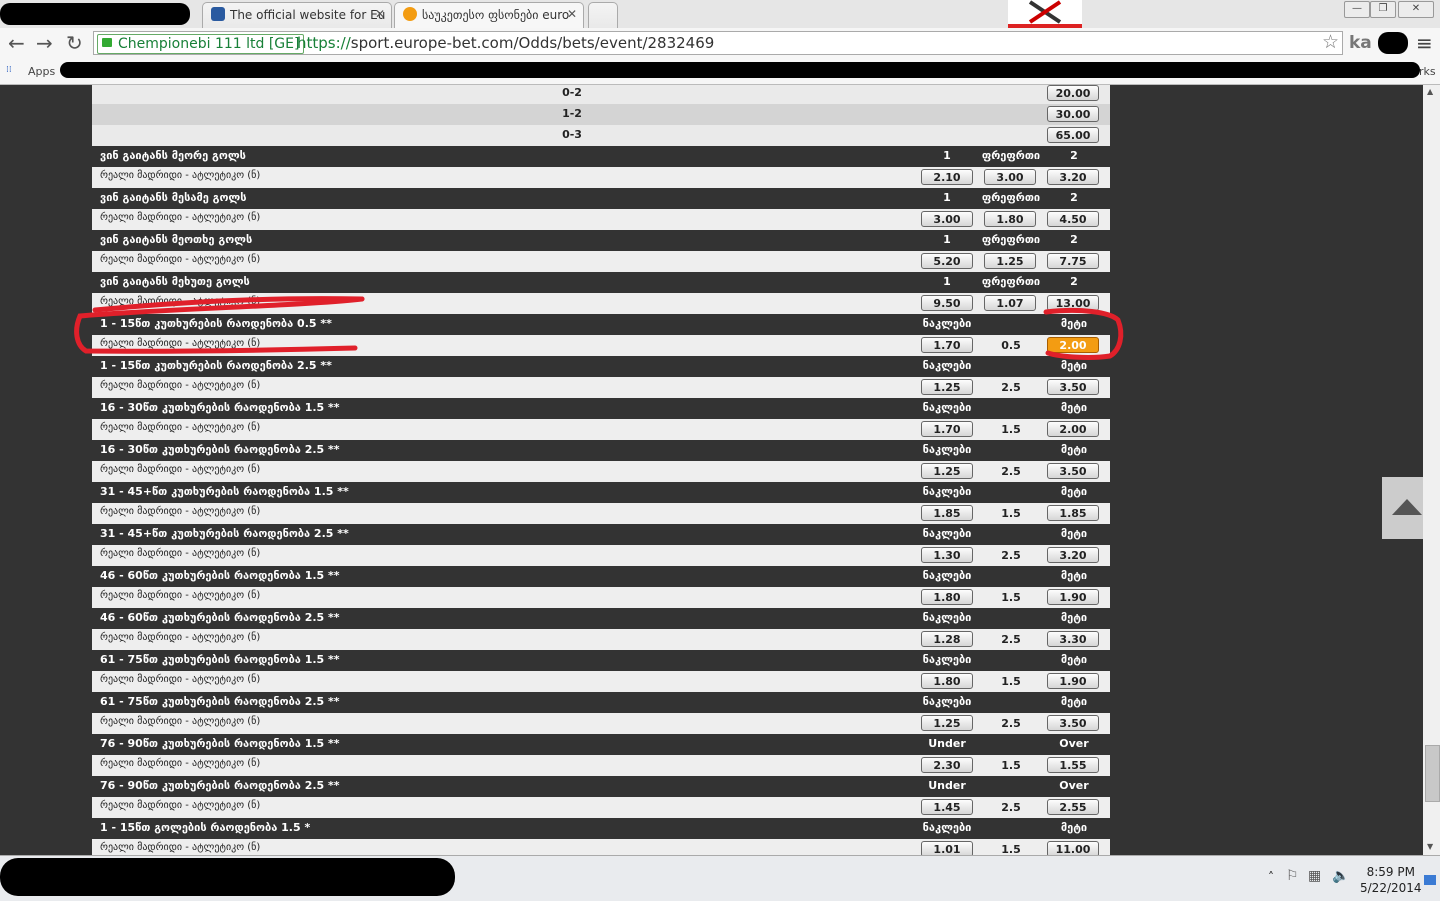  Describe the element at coordinates (1073, 429) in the screenshot. I see `odd-button: 2.00` at that location.